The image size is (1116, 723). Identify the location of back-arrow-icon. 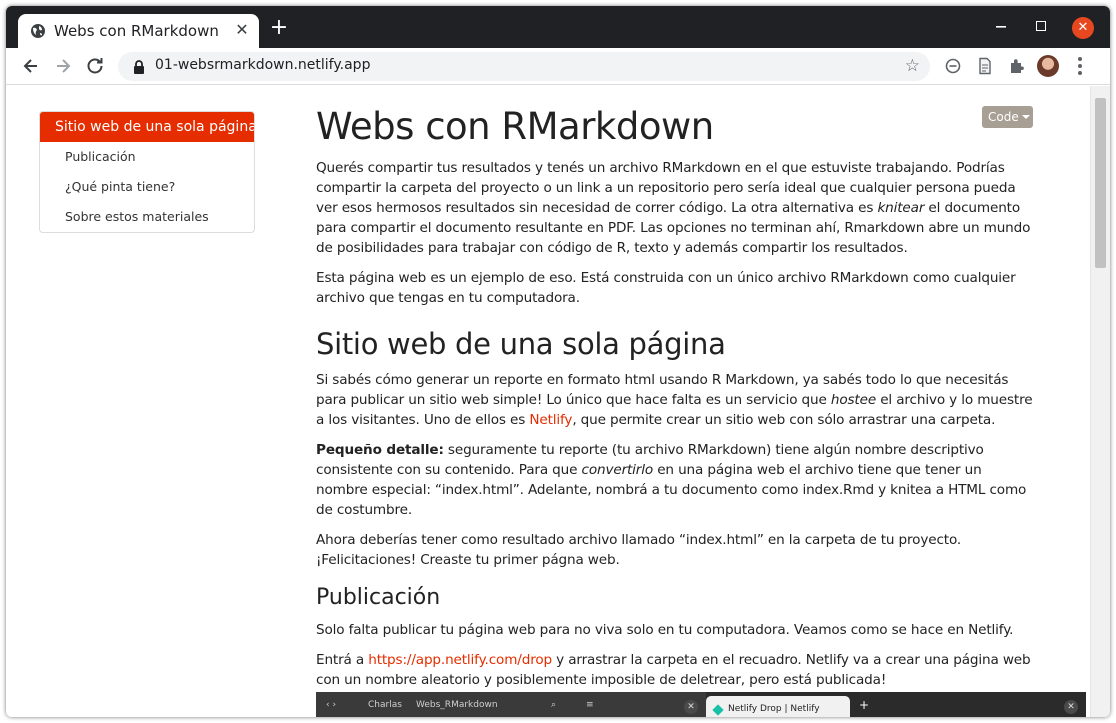
(31, 66).